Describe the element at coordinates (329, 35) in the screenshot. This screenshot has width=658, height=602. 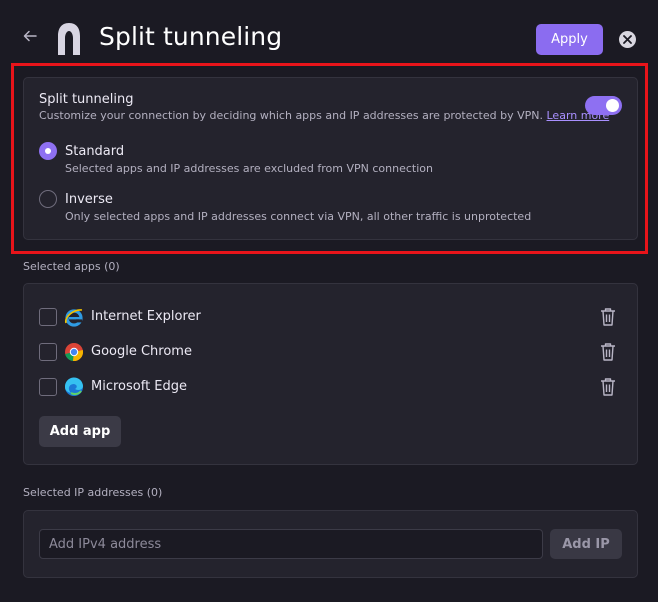
I see `header: Split tunneling Apply` at that location.